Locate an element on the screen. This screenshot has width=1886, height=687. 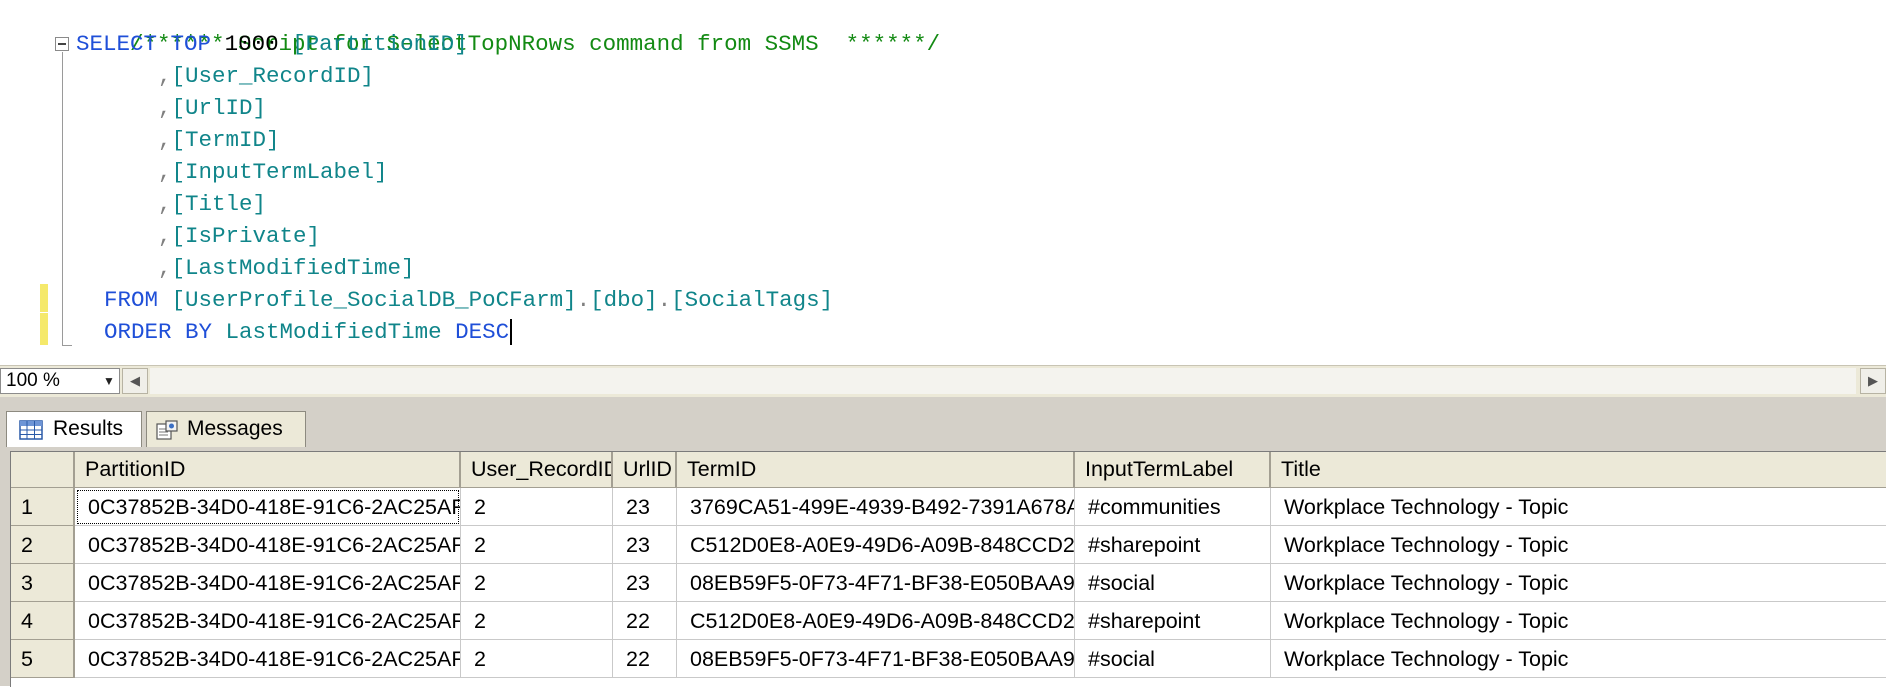
column-name: [InputTermLabel] is located at coordinates (279, 172).